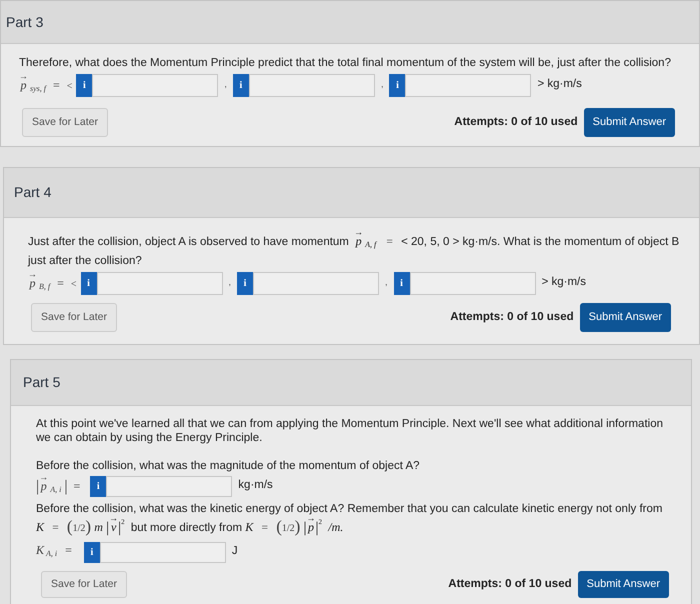  I want to click on part-title: Part 4, so click(33, 192).